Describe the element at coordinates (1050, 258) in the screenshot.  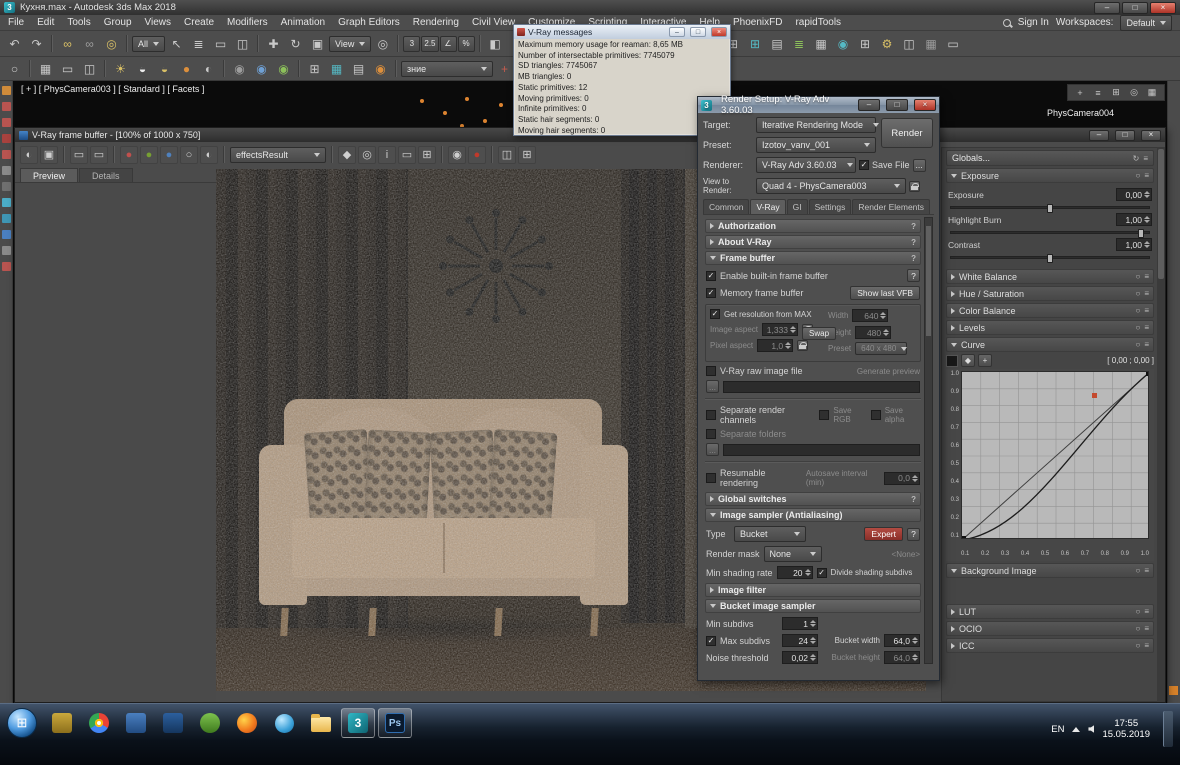
I see `contrast-slider` at that location.